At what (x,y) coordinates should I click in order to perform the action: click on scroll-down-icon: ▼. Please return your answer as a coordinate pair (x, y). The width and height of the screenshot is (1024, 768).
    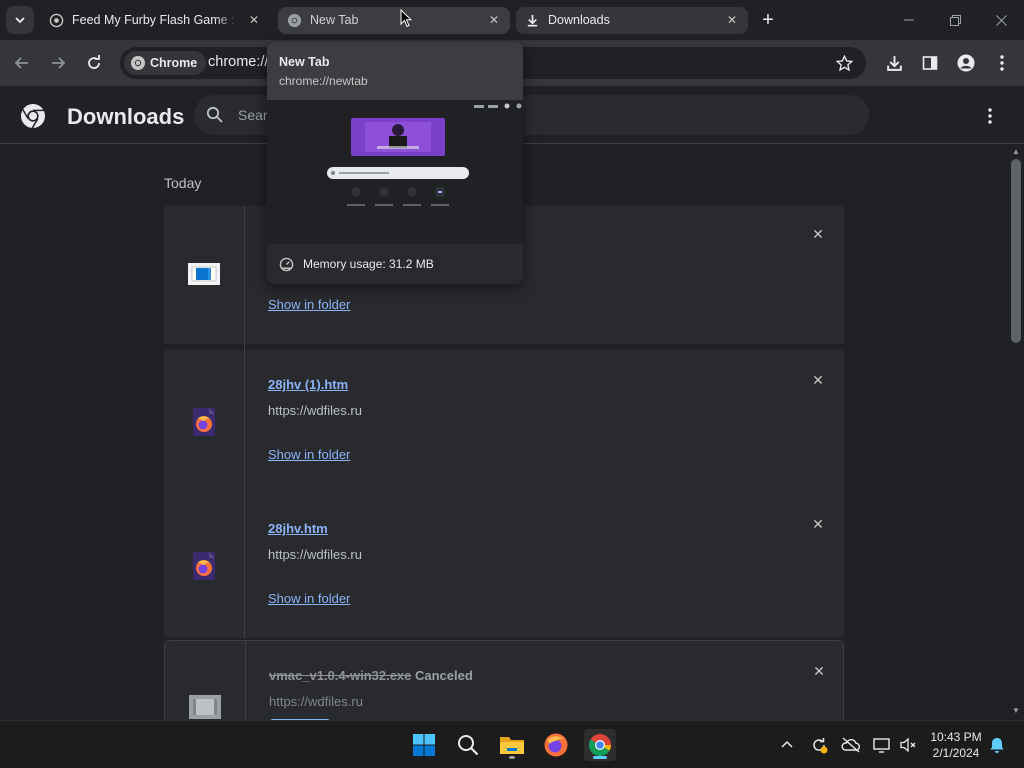
    Looking at the image, I should click on (1016, 710).